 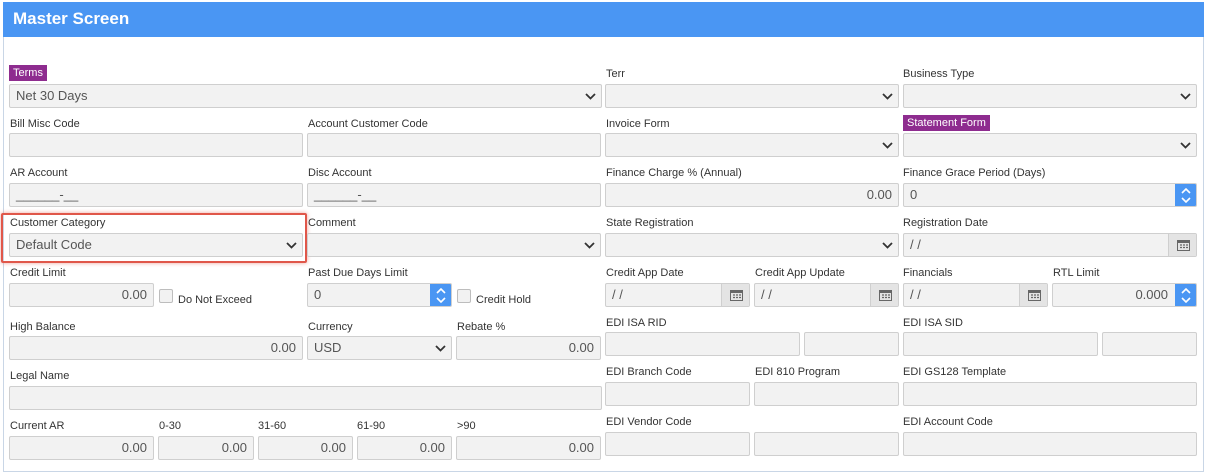 What do you see at coordinates (674, 173) in the screenshot?
I see `finance-charge-label: Finance Charge % (Annual)` at bounding box center [674, 173].